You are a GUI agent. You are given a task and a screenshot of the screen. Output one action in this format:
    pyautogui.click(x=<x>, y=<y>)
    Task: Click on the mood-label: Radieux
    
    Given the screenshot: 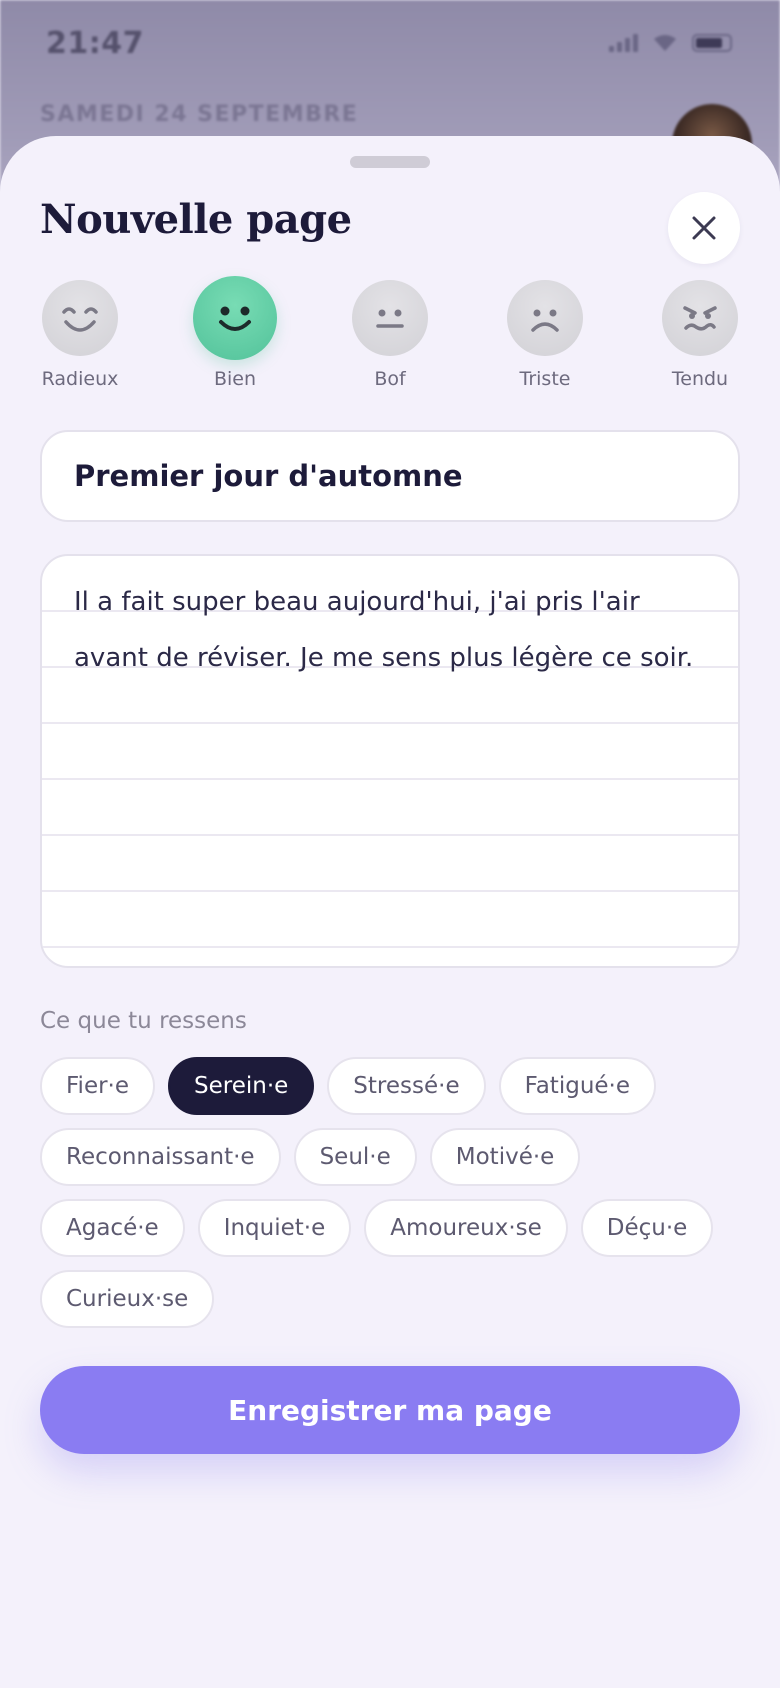 What is the action you would take?
    pyautogui.click(x=80, y=379)
    